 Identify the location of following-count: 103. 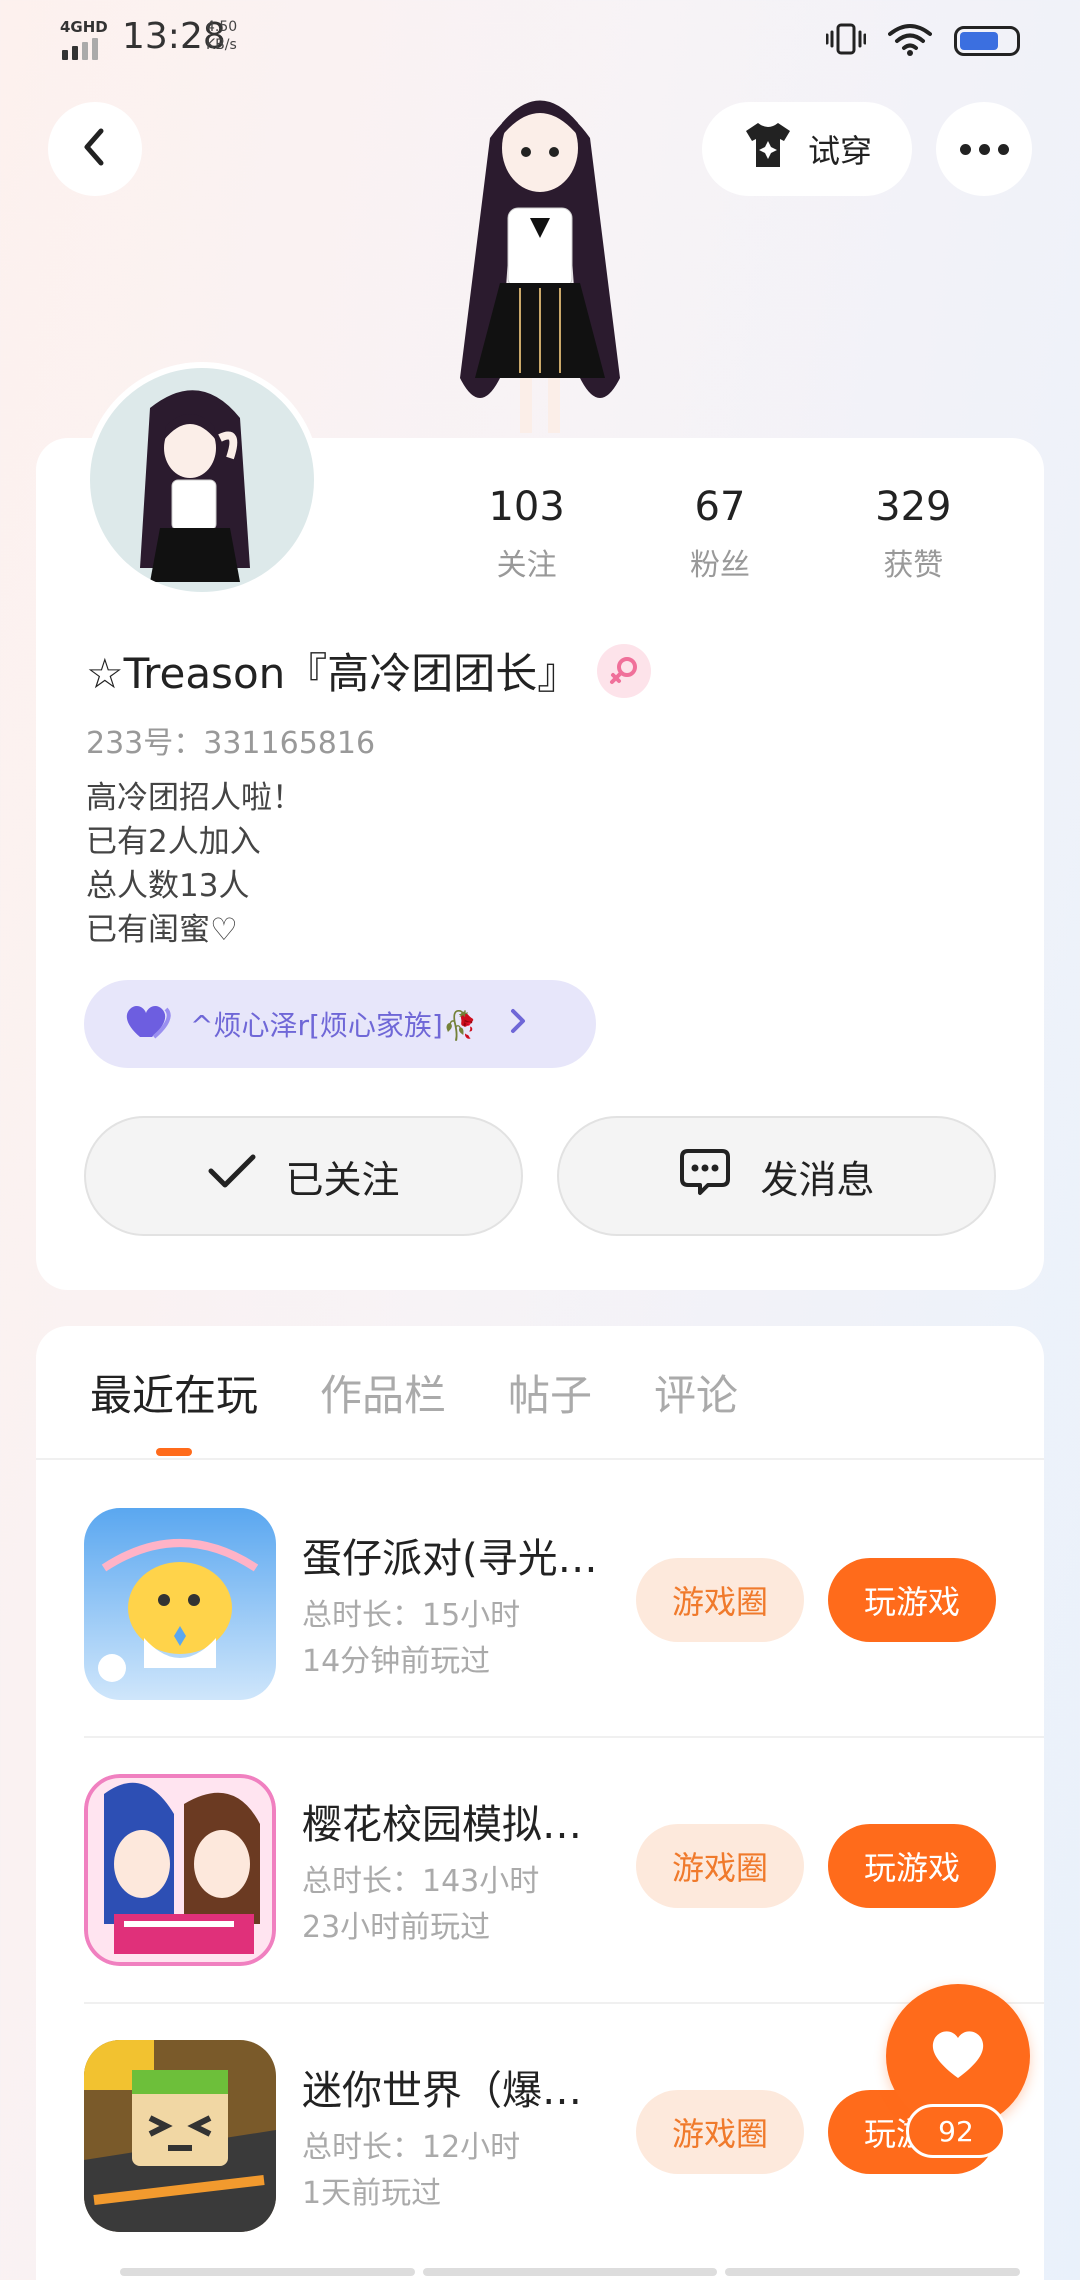
(526, 507).